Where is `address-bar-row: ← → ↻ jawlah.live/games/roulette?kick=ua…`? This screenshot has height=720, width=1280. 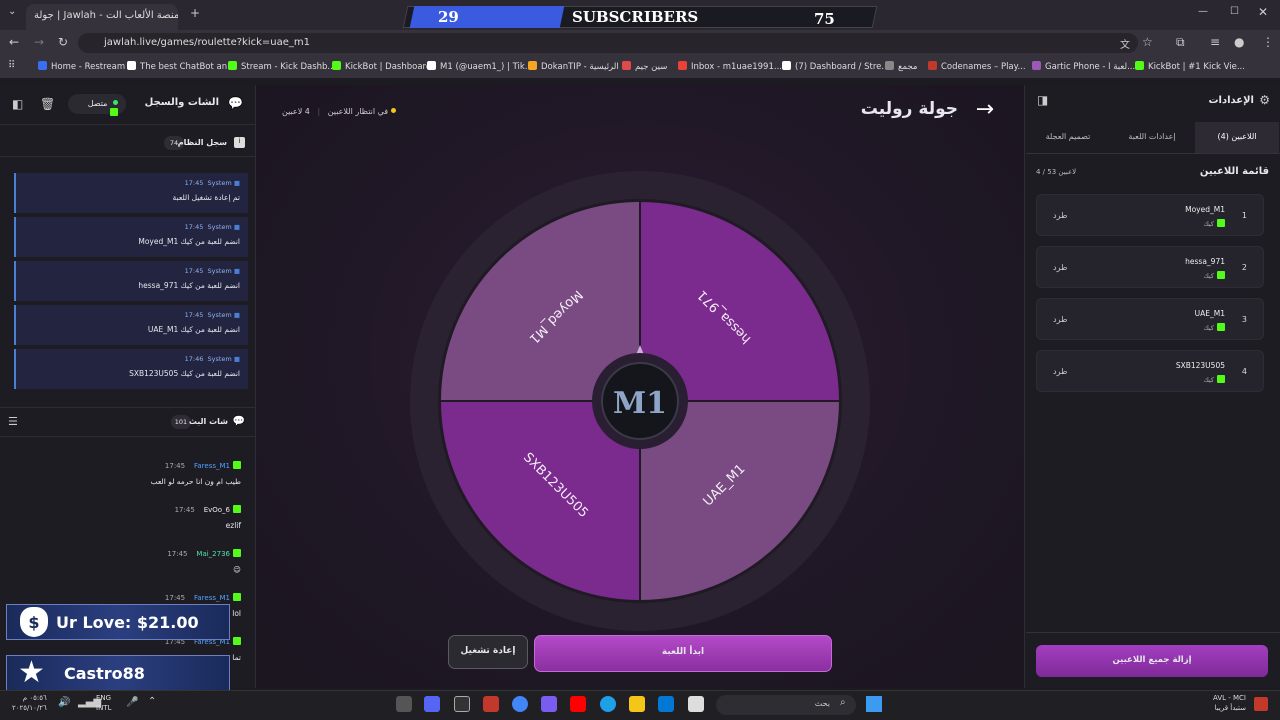 address-bar-row: ← → ↻ jawlah.live/games/roulette?kick=ua… is located at coordinates (640, 43).